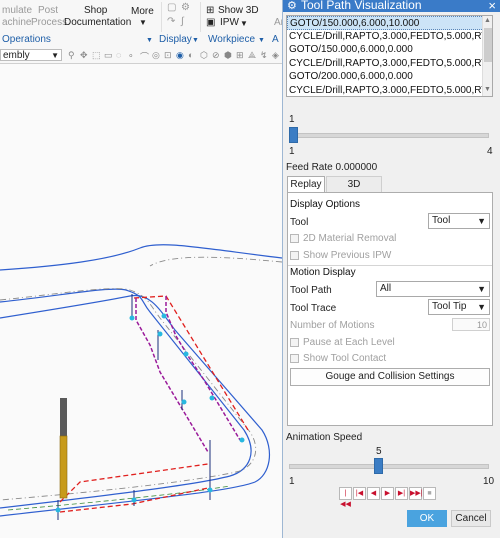 The width and height of the screenshot is (500, 538). Describe the element at coordinates (228, 55) in the screenshot. I see `cube-icon: ⬢` at that location.